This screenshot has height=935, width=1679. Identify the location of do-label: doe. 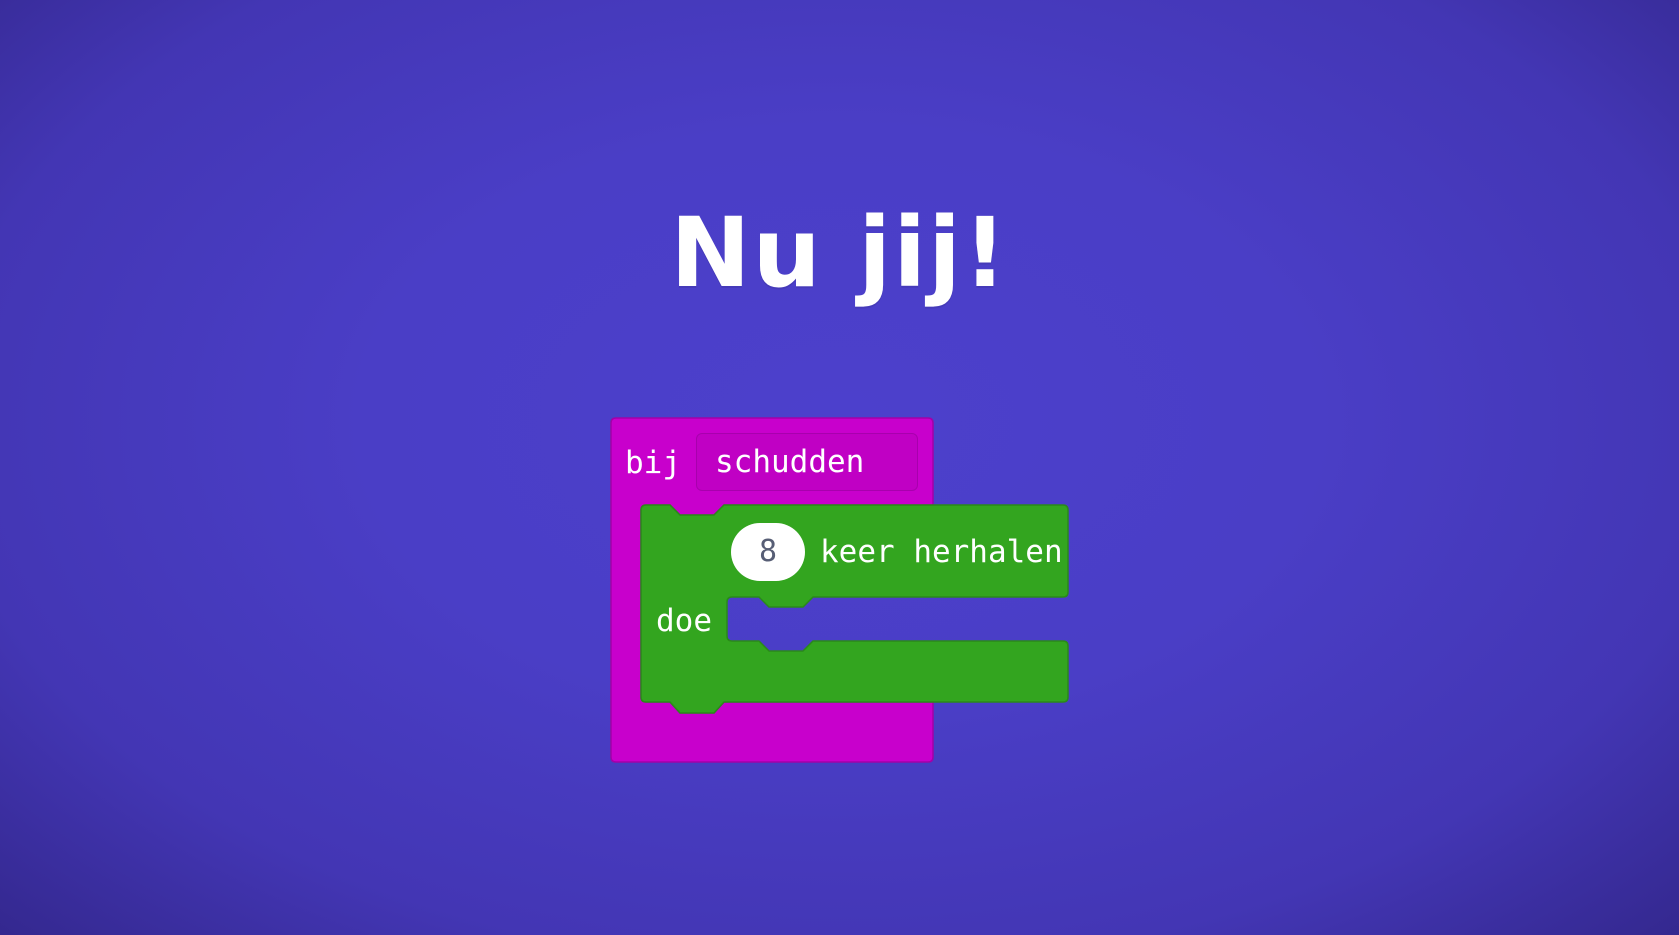
(684, 621).